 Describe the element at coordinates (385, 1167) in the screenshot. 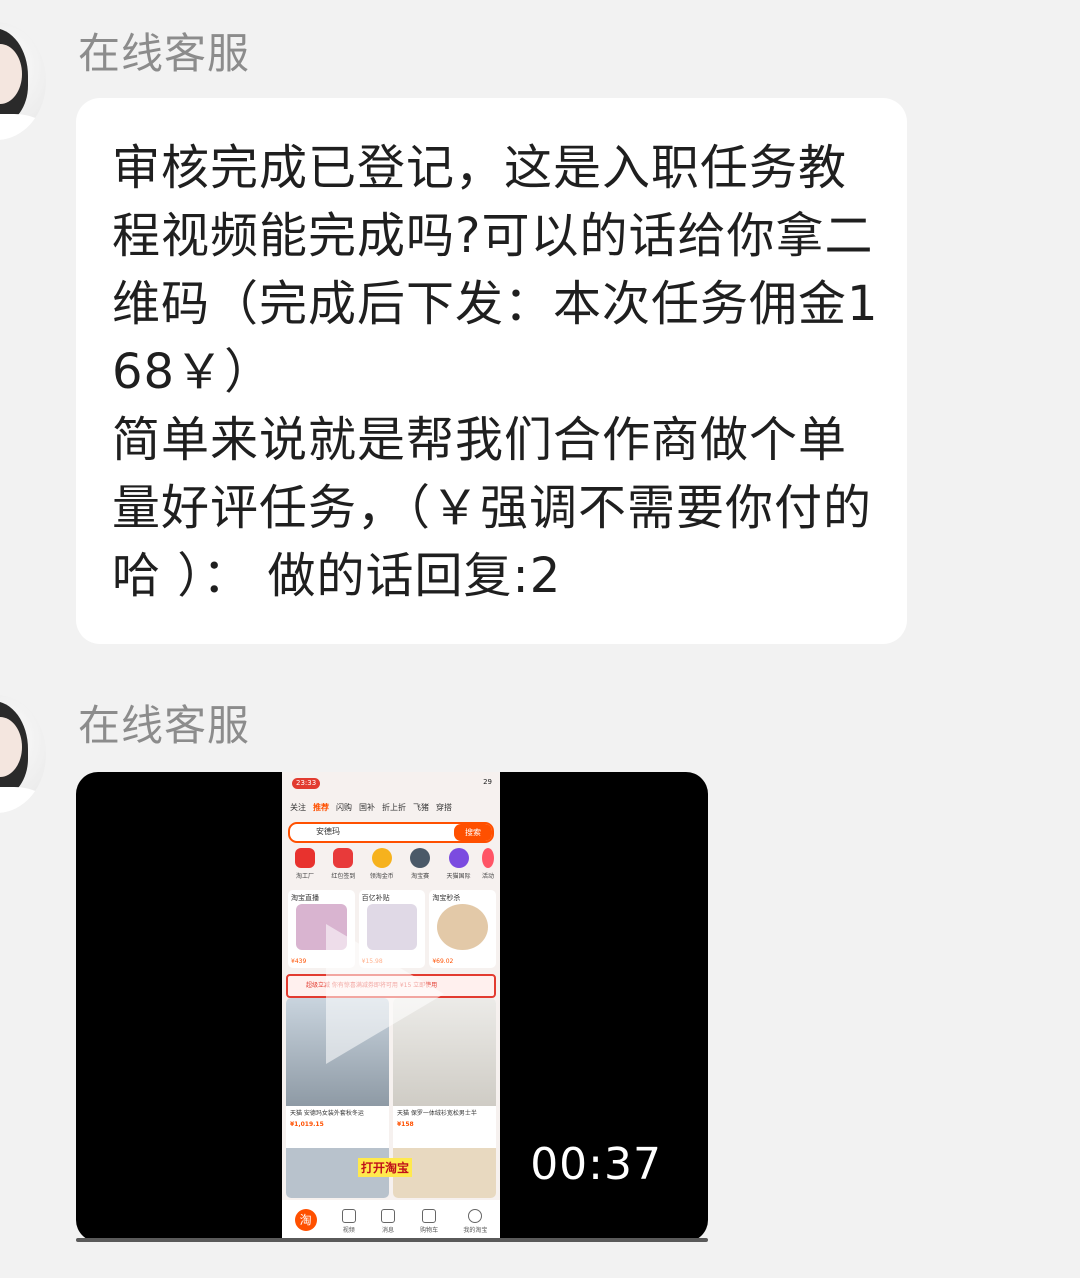

I see `video-subtitle: 打开淘宝` at that location.